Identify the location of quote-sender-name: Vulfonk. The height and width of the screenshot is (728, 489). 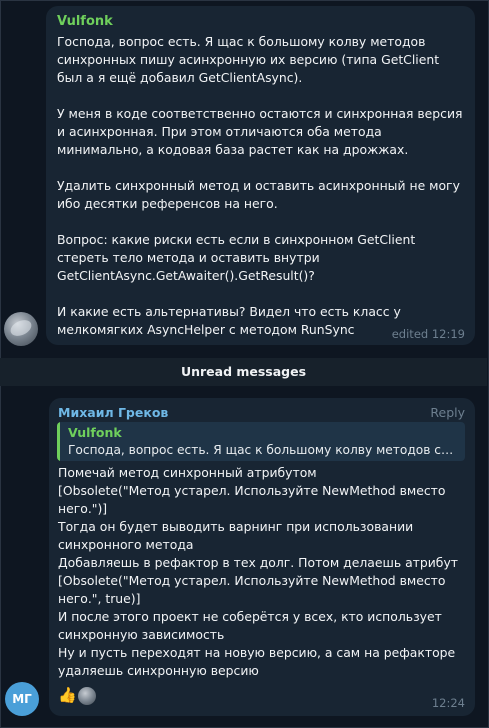
(95, 432).